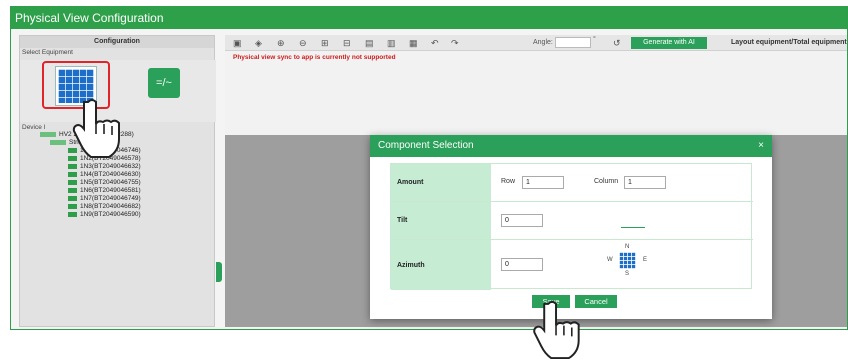  I want to click on string-node-icon, so click(58, 142).